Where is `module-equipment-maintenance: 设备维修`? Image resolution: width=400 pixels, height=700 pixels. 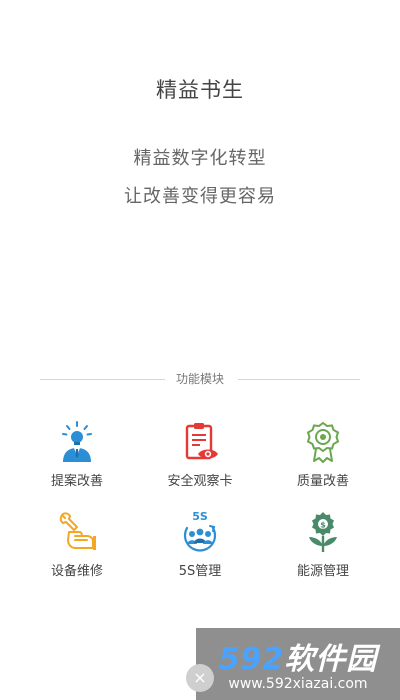
module-equipment-maintenance: 设备维修 is located at coordinates (77, 550).